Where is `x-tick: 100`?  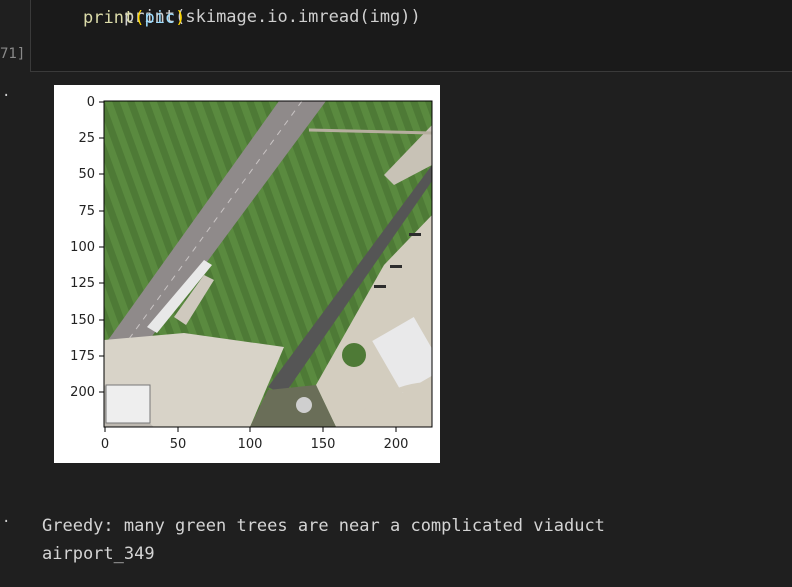 x-tick: 100 is located at coordinates (250, 439).